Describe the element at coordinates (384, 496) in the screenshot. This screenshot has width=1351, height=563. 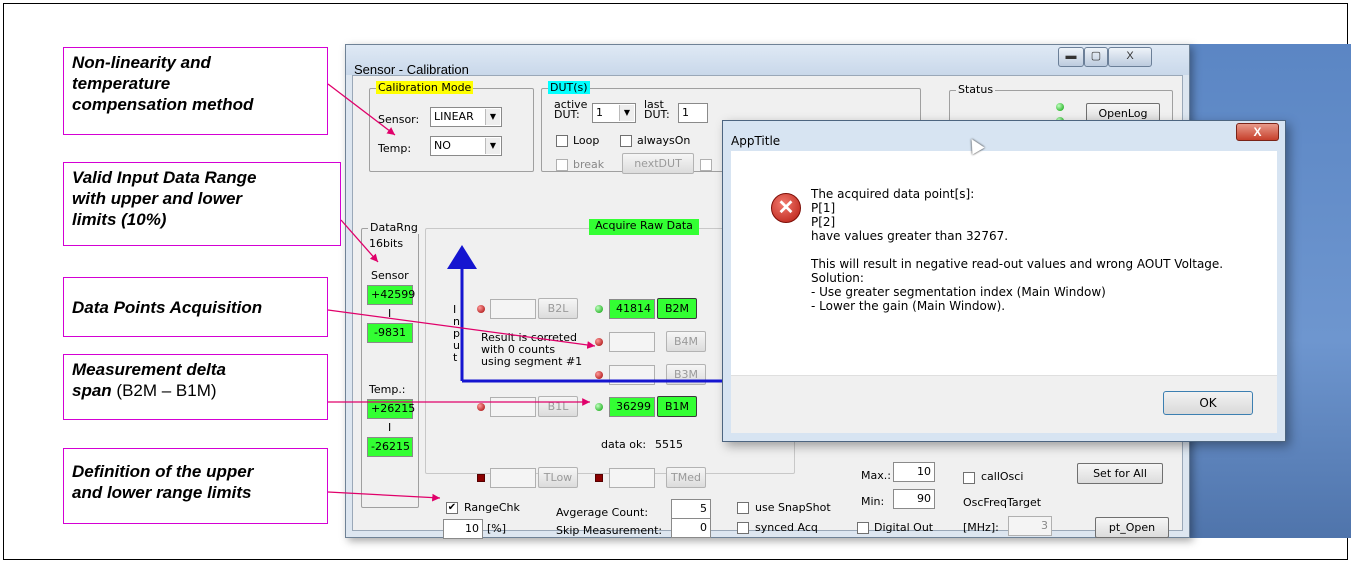
I see `arrow-range-limits` at that location.